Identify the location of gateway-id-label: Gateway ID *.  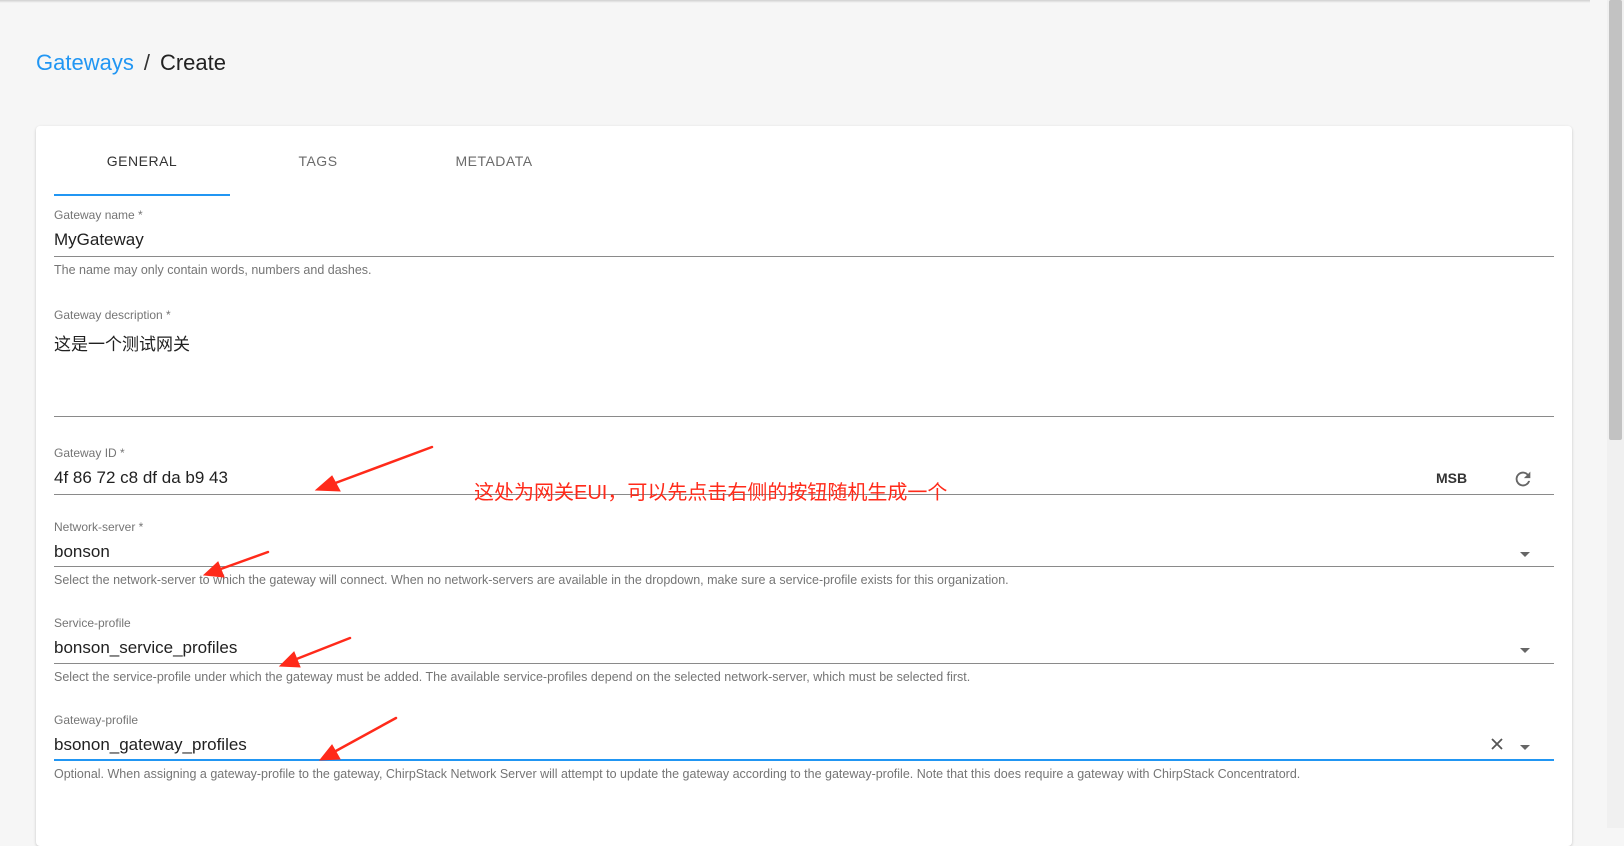
(89, 453).